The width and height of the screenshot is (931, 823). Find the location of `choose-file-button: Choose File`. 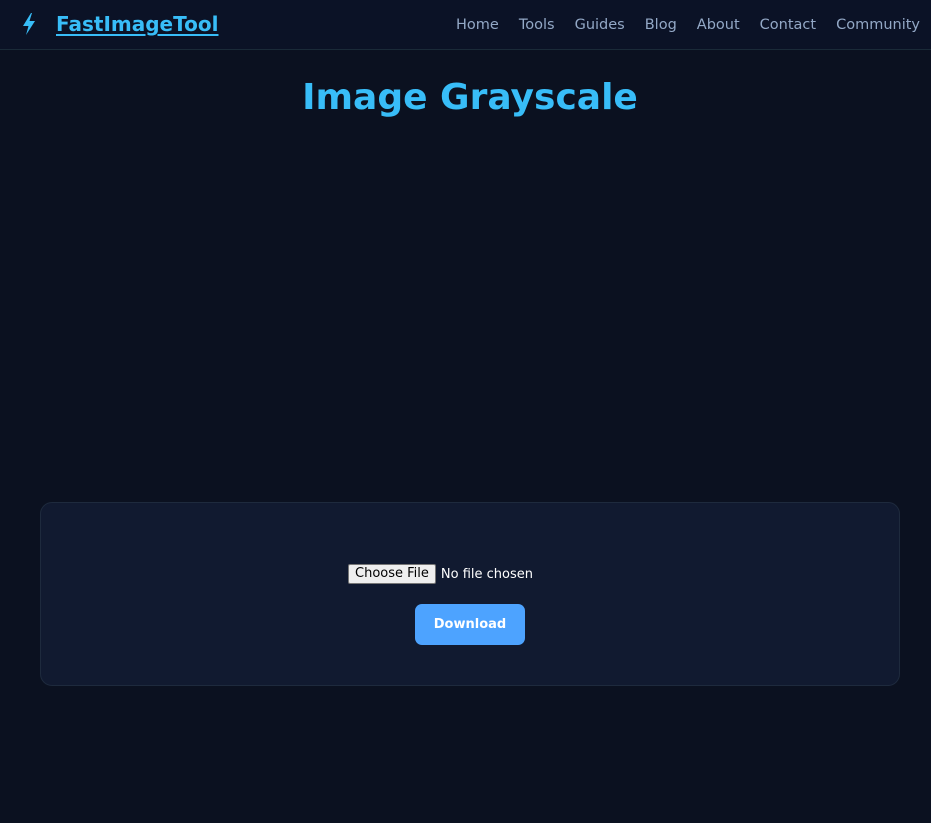

choose-file-button: Choose File is located at coordinates (392, 574).